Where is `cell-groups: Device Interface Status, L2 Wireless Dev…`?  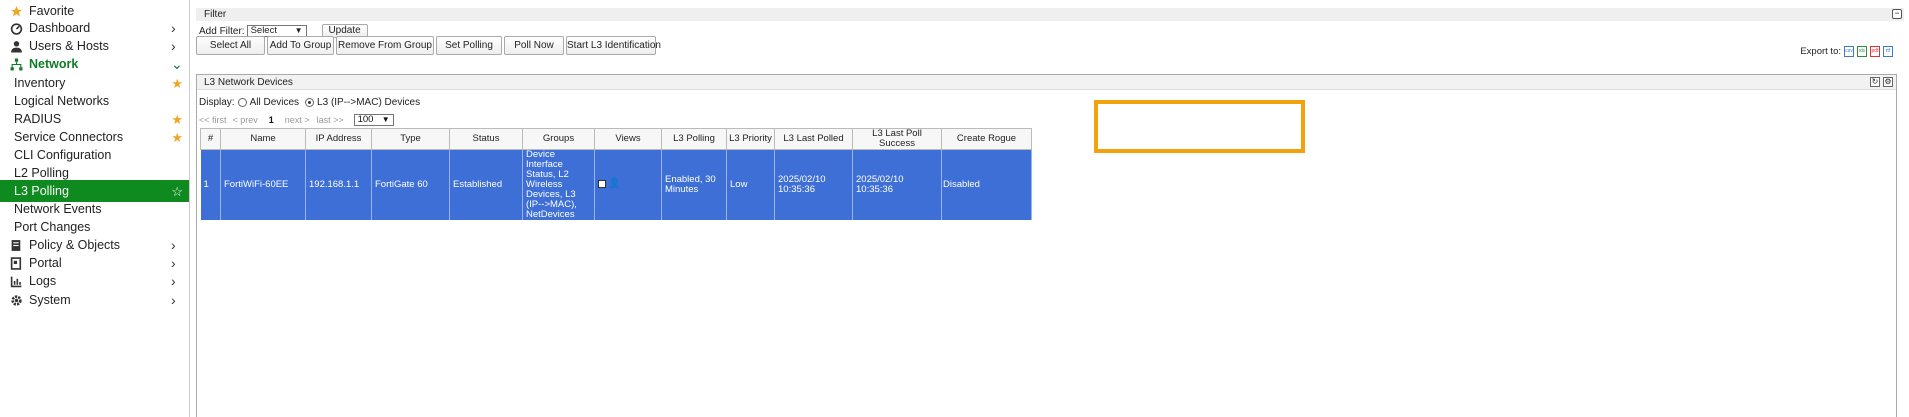 cell-groups: Device Interface Status, L2 Wireless Dev… is located at coordinates (558, 184).